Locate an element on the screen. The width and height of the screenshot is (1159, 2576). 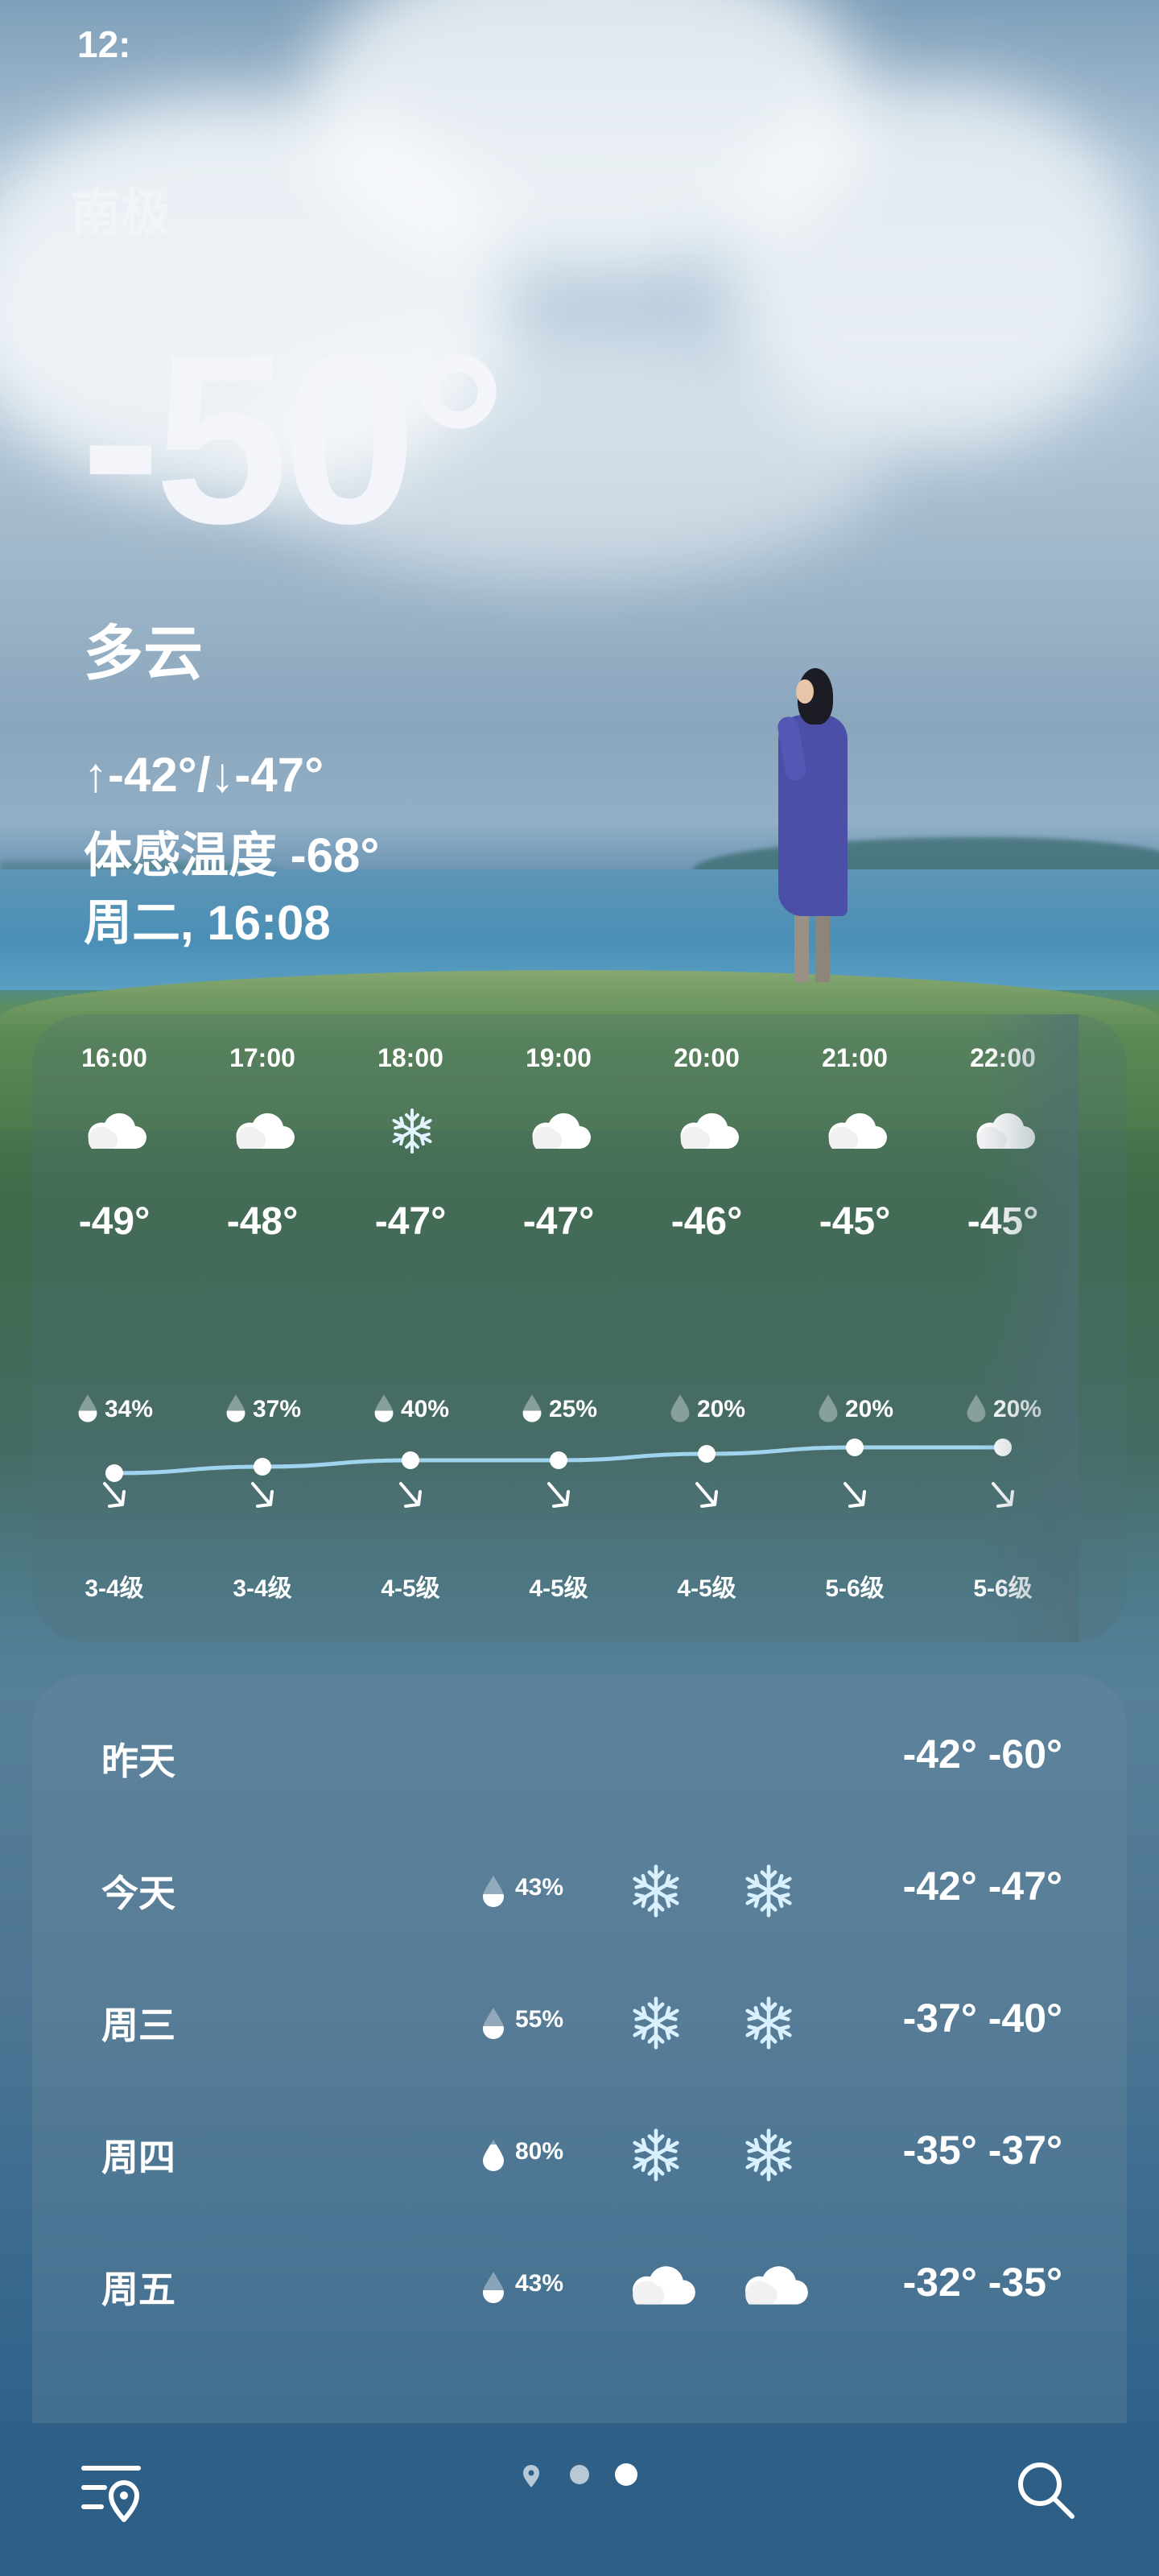
hour-precip: 25% is located at coordinates (559, 1411).